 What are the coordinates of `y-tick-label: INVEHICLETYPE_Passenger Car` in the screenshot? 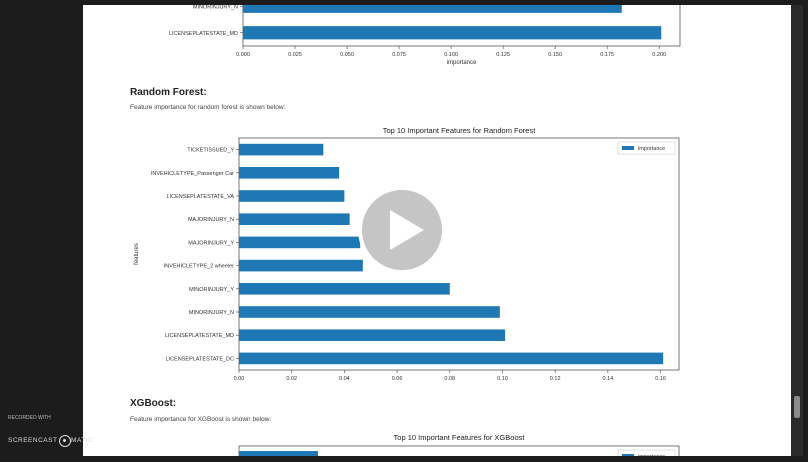 It's located at (192, 174).